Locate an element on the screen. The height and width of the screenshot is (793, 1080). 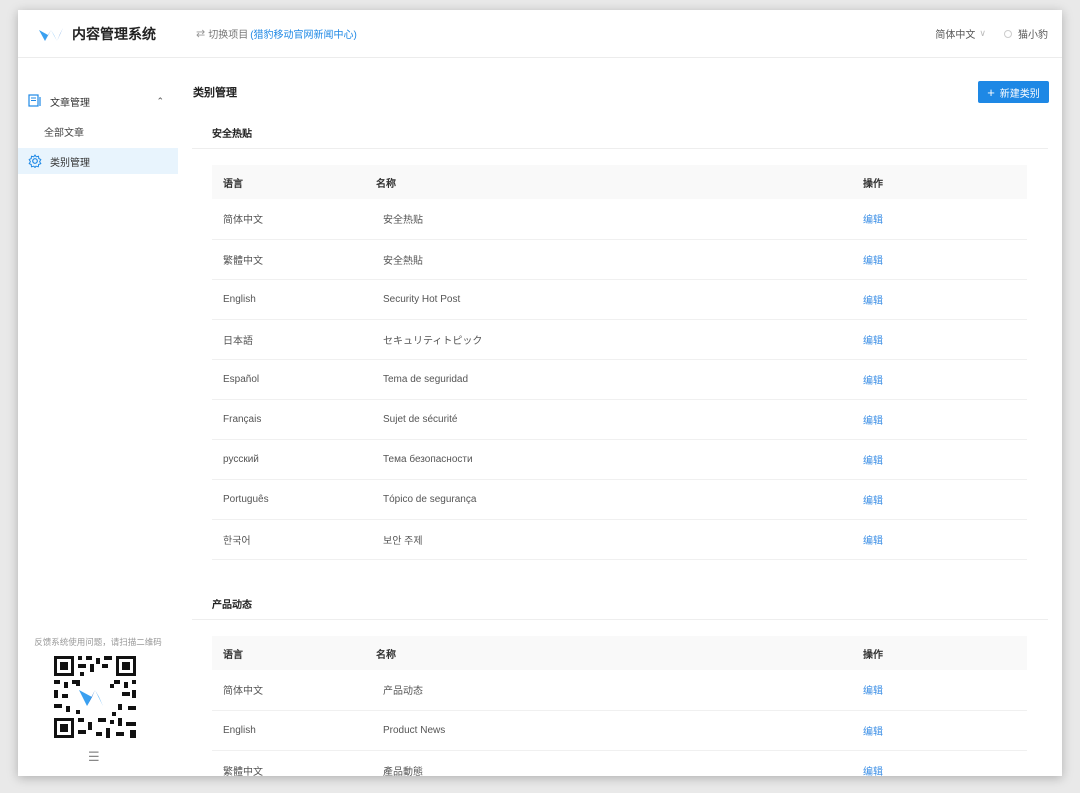
name-cell: 產品動態 is located at coordinates (619, 763).